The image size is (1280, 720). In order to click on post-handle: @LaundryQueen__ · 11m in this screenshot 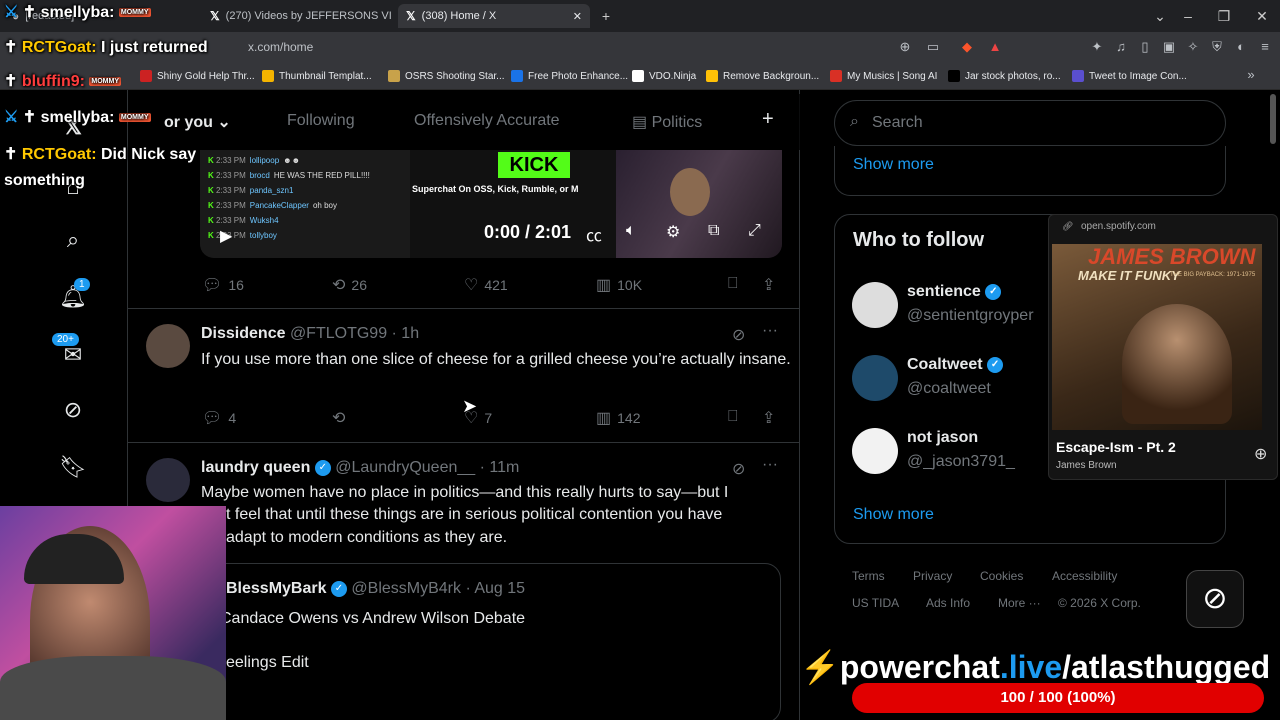, I will do `click(427, 467)`.